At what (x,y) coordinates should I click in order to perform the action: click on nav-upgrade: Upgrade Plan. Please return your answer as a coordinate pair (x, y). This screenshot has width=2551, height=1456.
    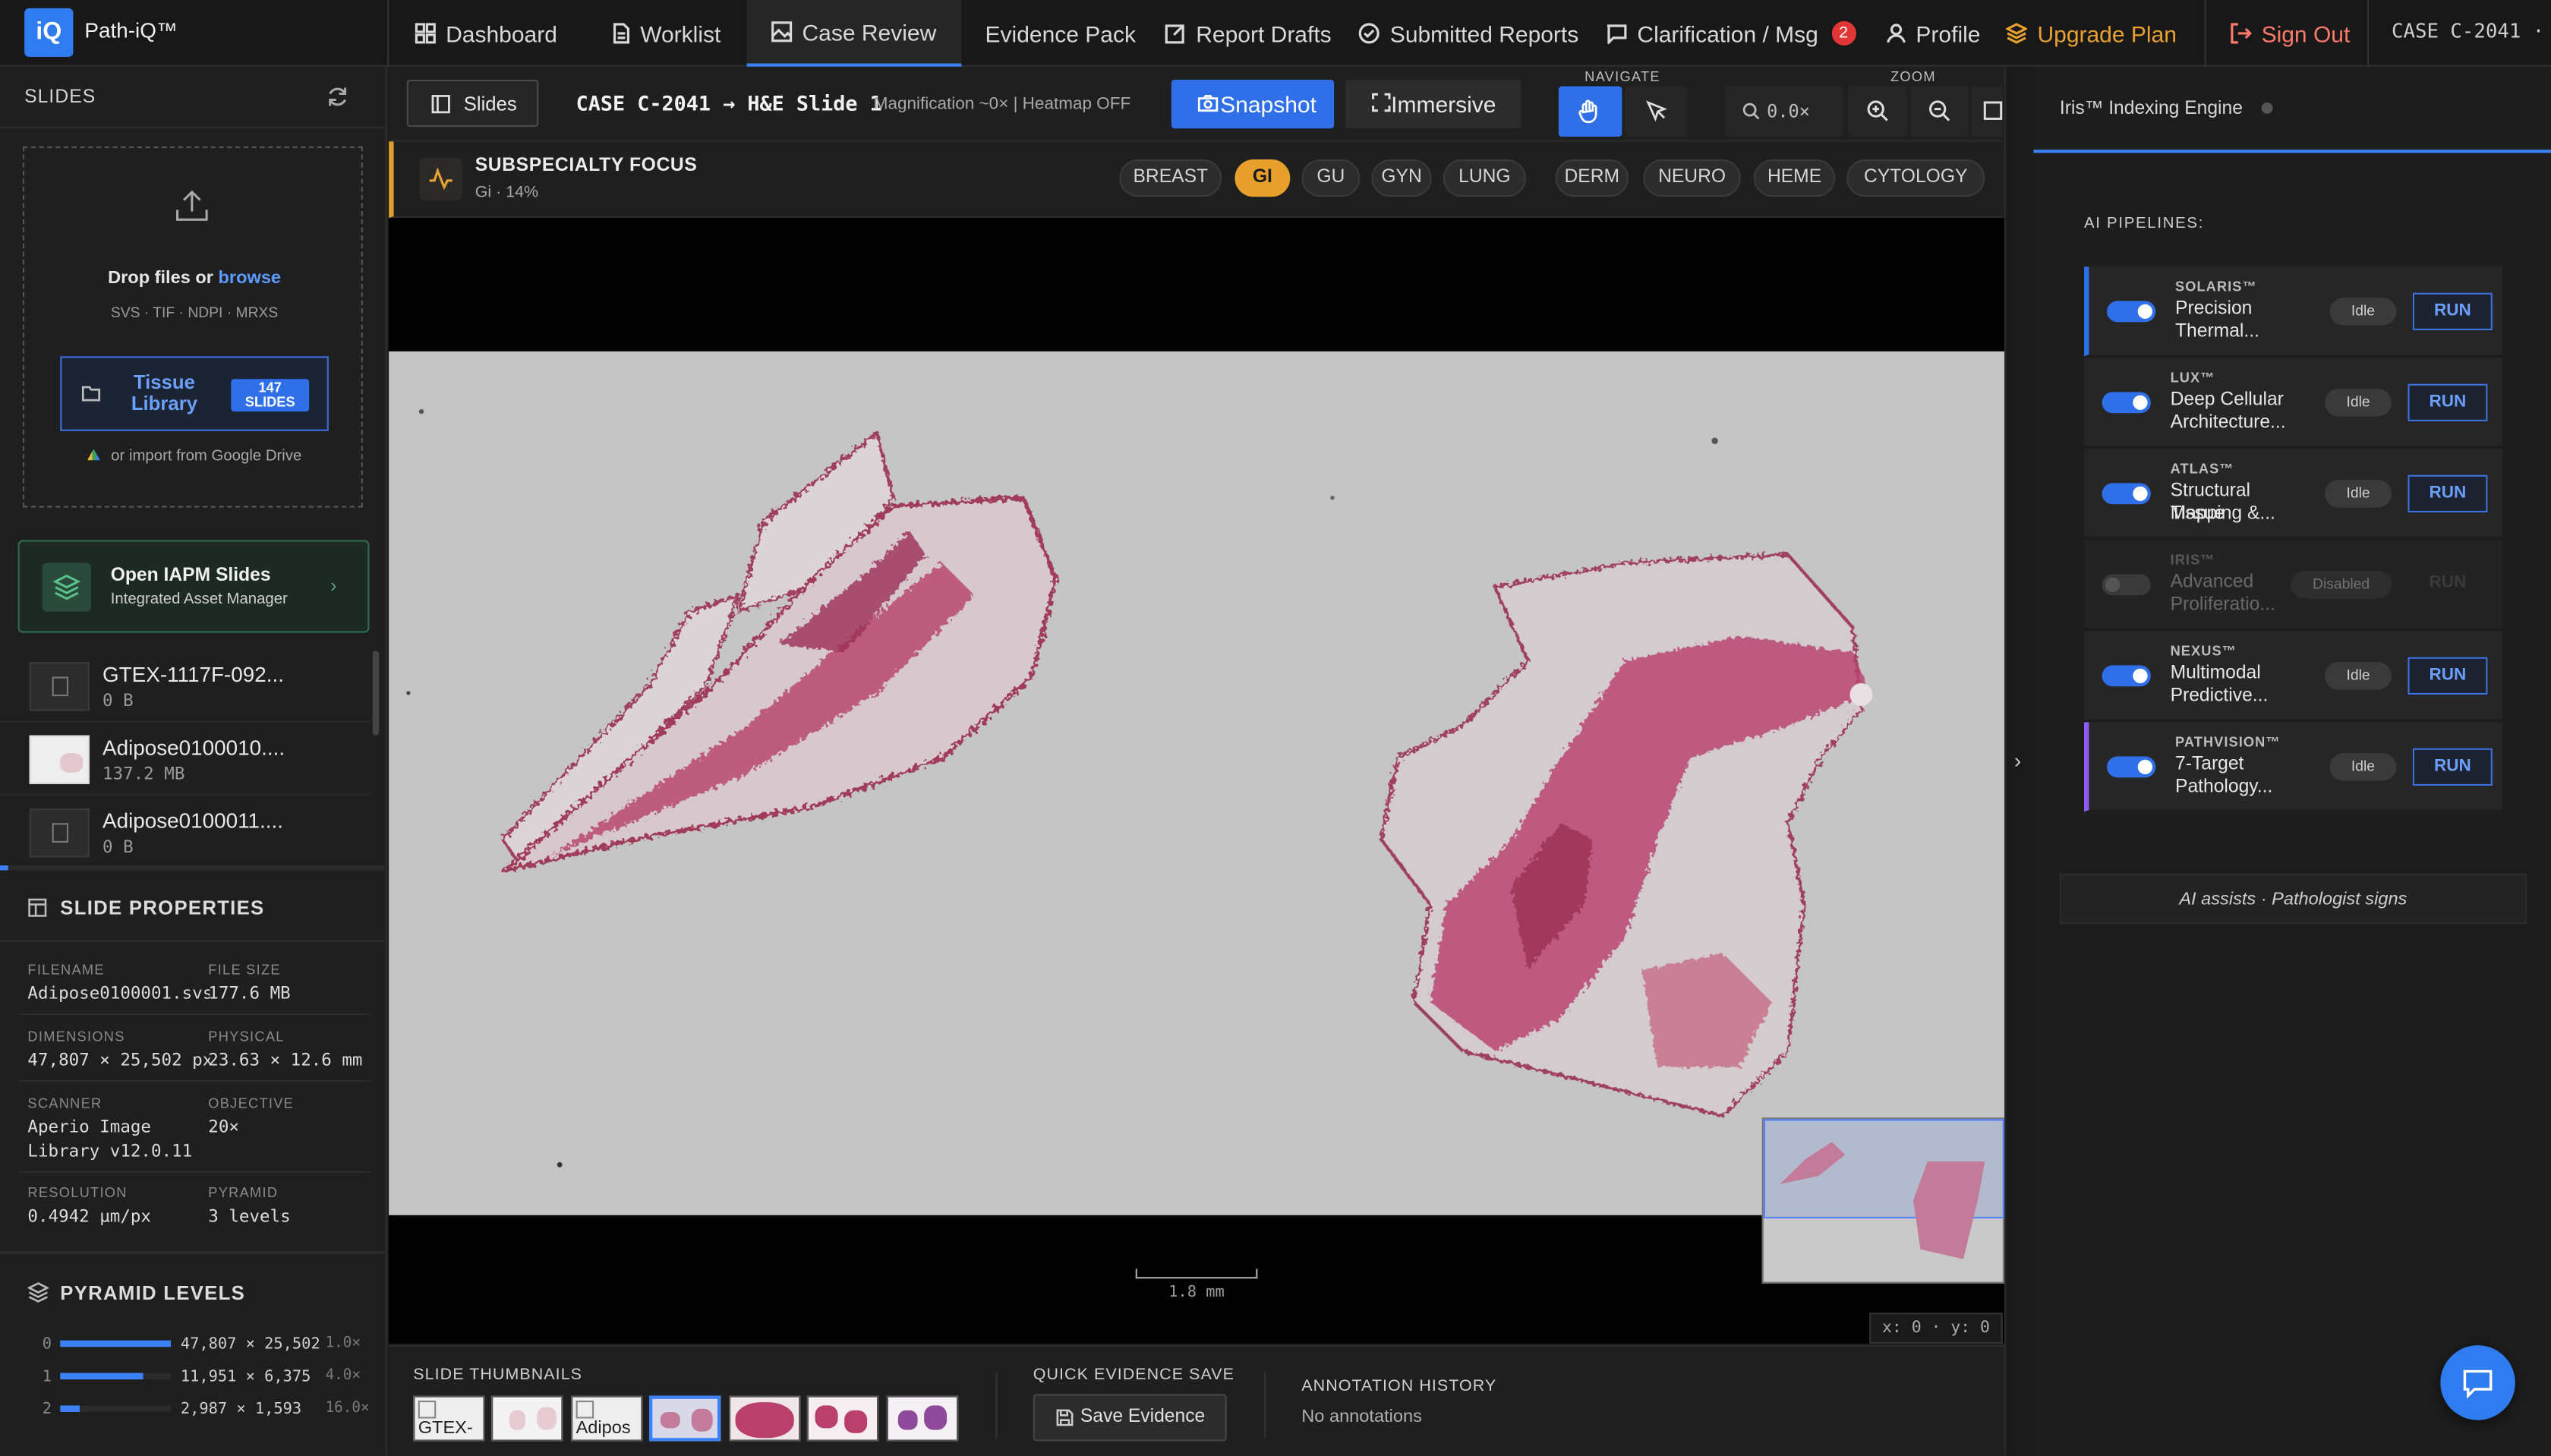
    Looking at the image, I should click on (2091, 33).